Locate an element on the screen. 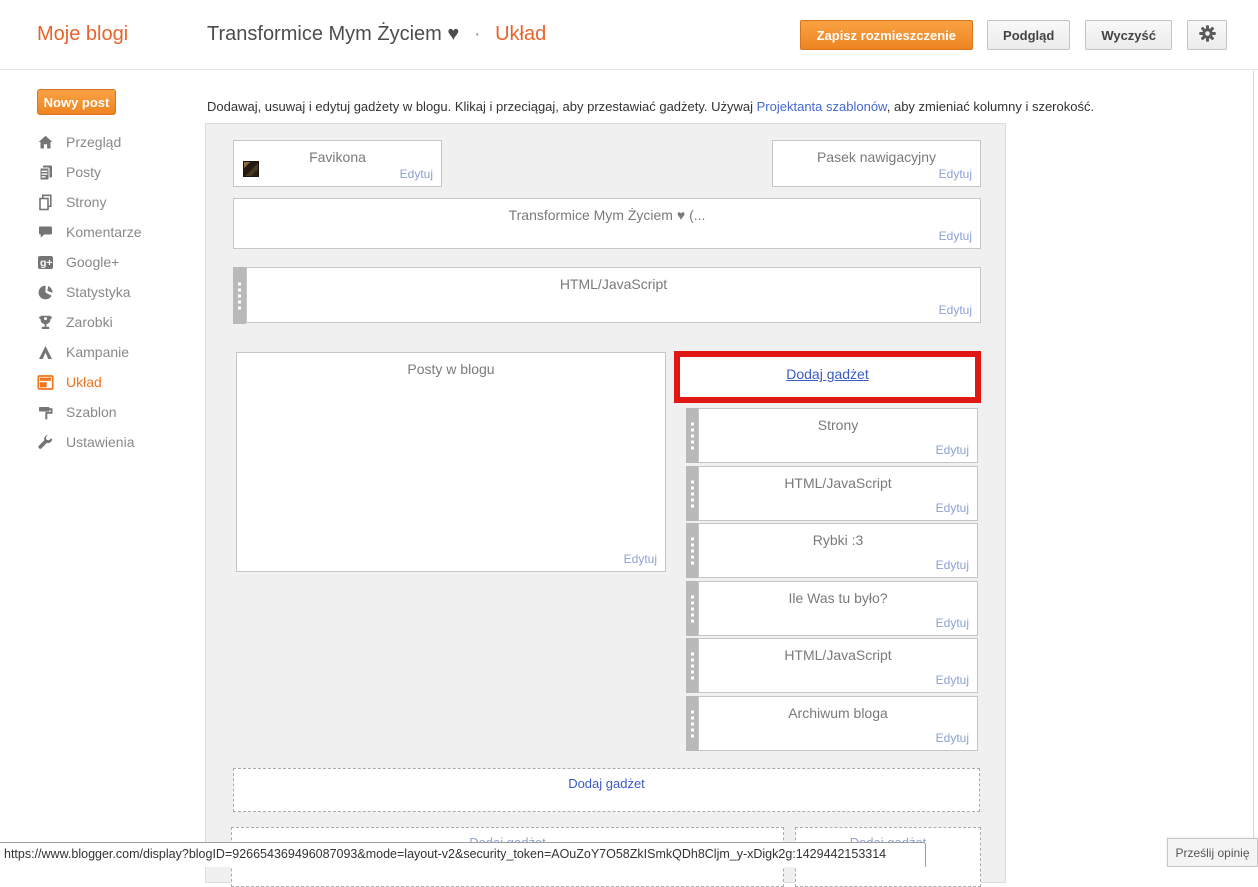 The width and height of the screenshot is (1258, 887). sidebar-item-szablon: Szablon is located at coordinates (102, 412).